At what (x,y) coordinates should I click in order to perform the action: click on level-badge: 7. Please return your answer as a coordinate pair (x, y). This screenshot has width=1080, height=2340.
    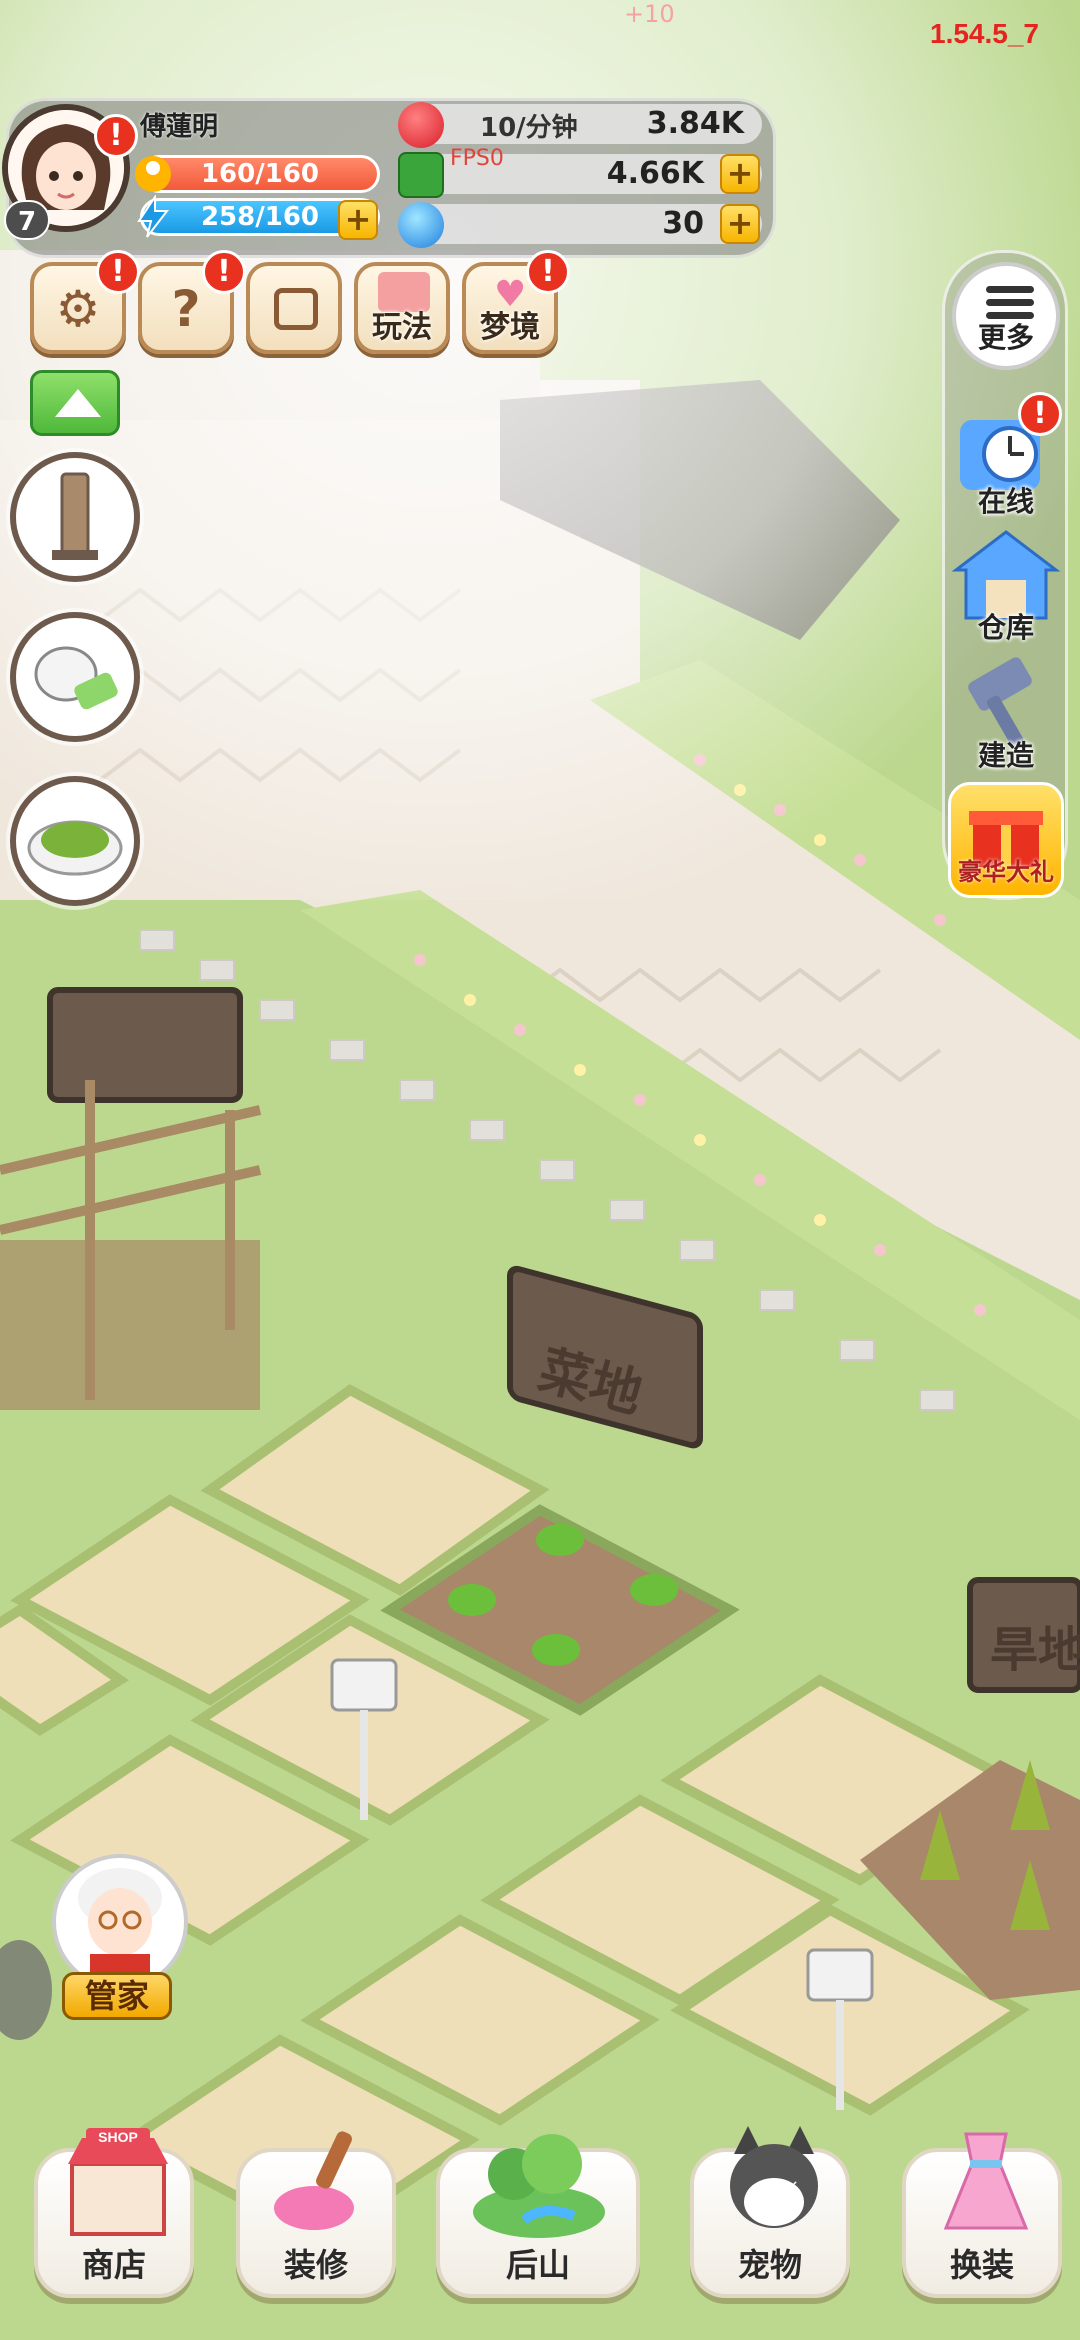
    Looking at the image, I should click on (27, 220).